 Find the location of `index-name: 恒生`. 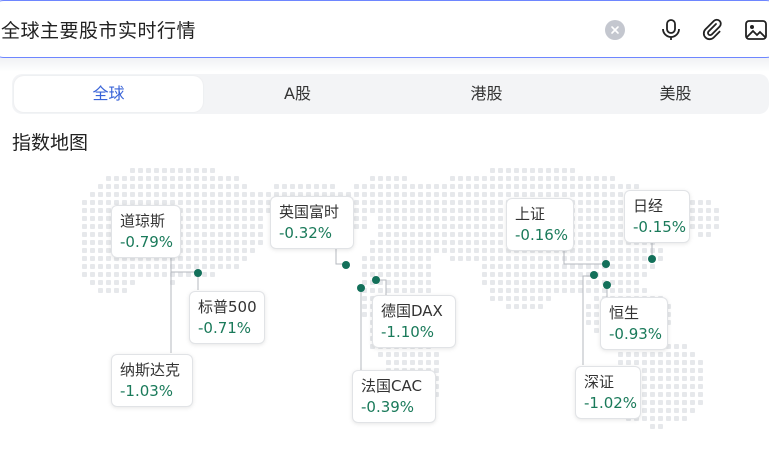

index-name: 恒生 is located at coordinates (624, 313).